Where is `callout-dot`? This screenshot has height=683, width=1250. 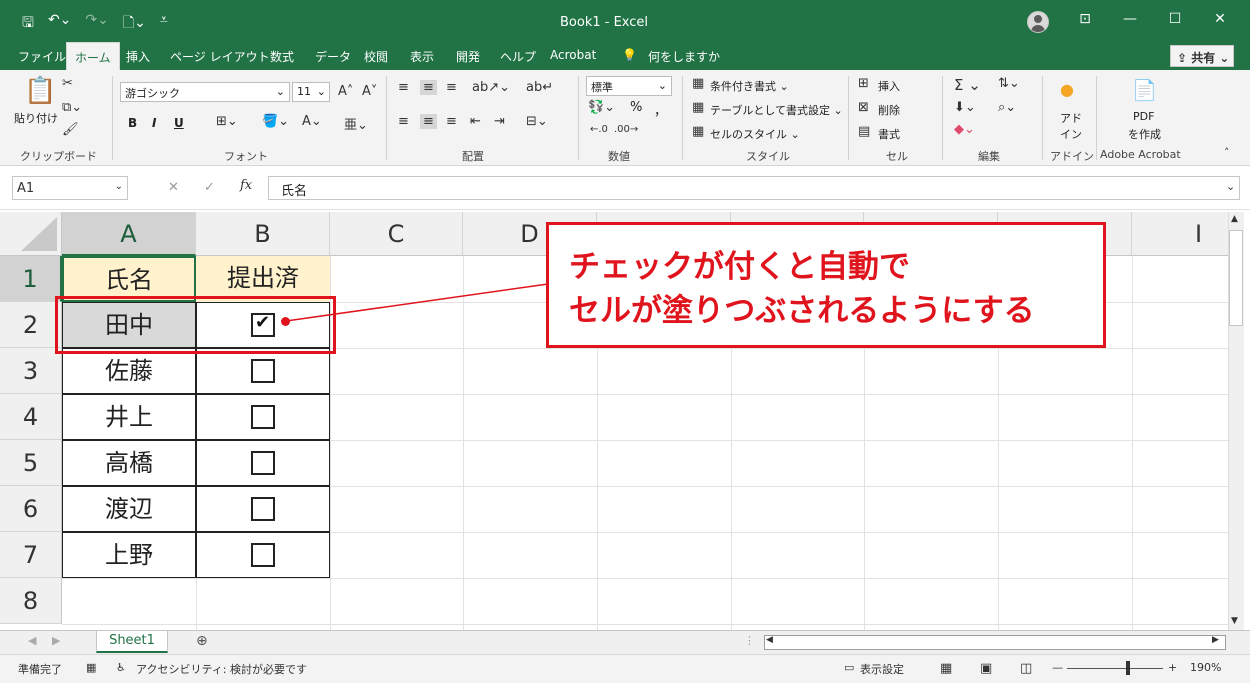
callout-dot is located at coordinates (285, 321).